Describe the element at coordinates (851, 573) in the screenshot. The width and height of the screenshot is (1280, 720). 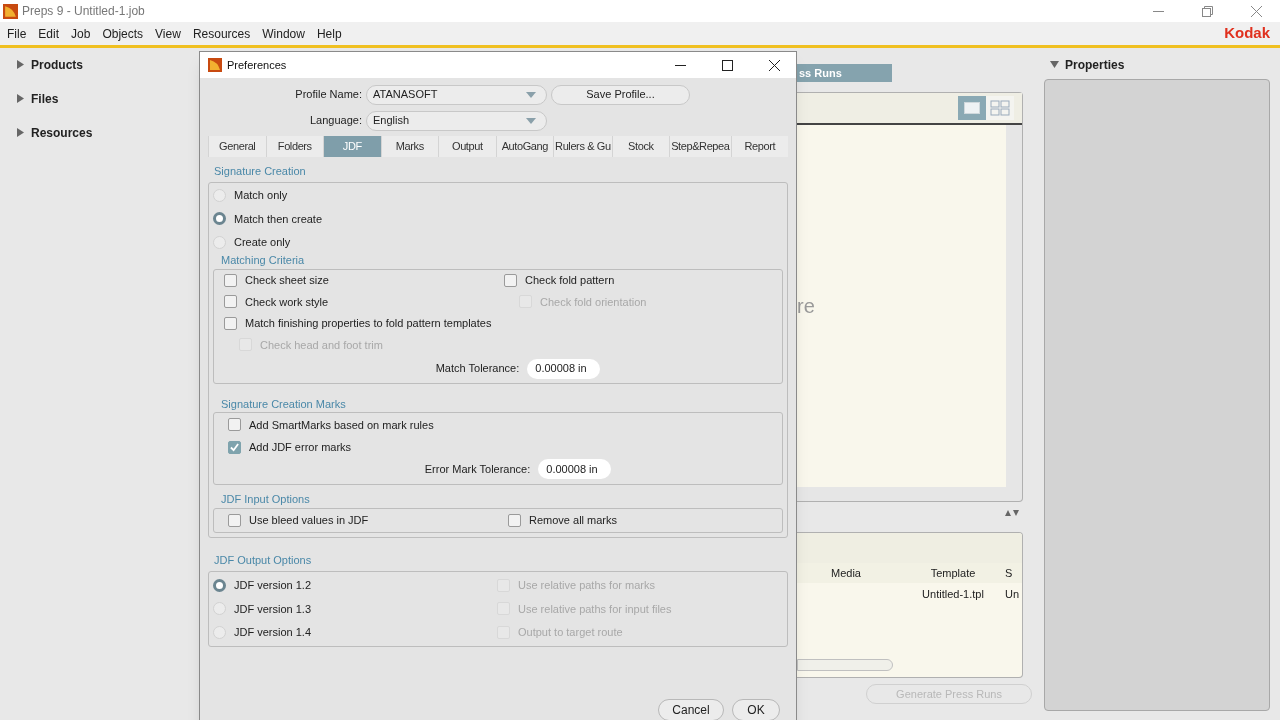
I see `column-header: Media` at that location.